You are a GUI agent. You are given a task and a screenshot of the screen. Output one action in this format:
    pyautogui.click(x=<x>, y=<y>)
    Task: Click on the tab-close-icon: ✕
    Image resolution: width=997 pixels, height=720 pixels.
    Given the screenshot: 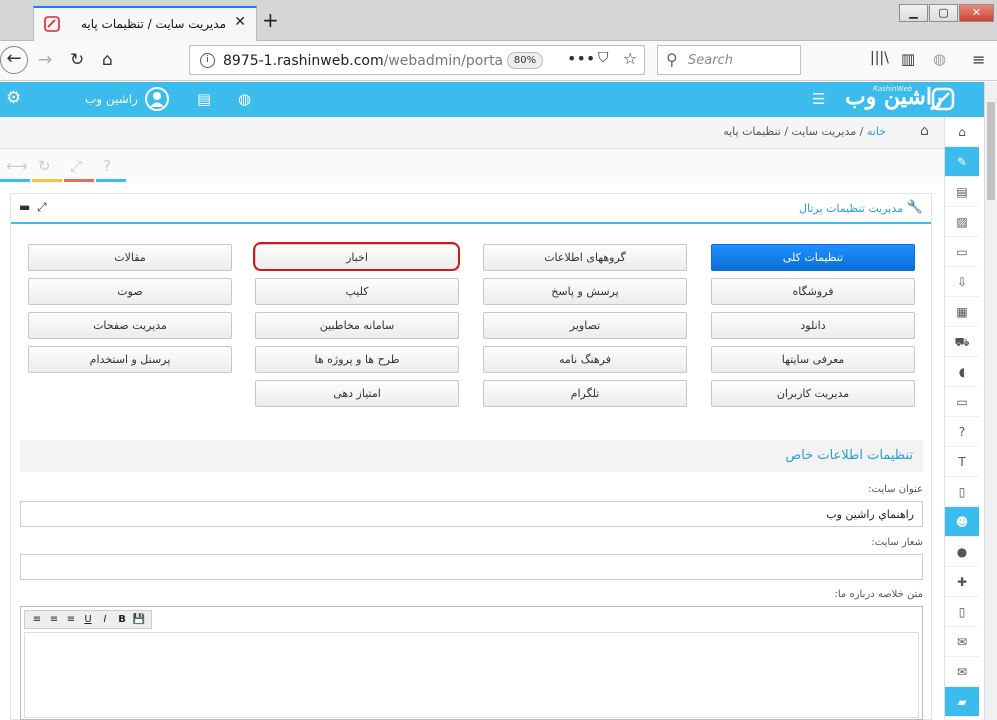 What is the action you would take?
    pyautogui.click(x=240, y=22)
    